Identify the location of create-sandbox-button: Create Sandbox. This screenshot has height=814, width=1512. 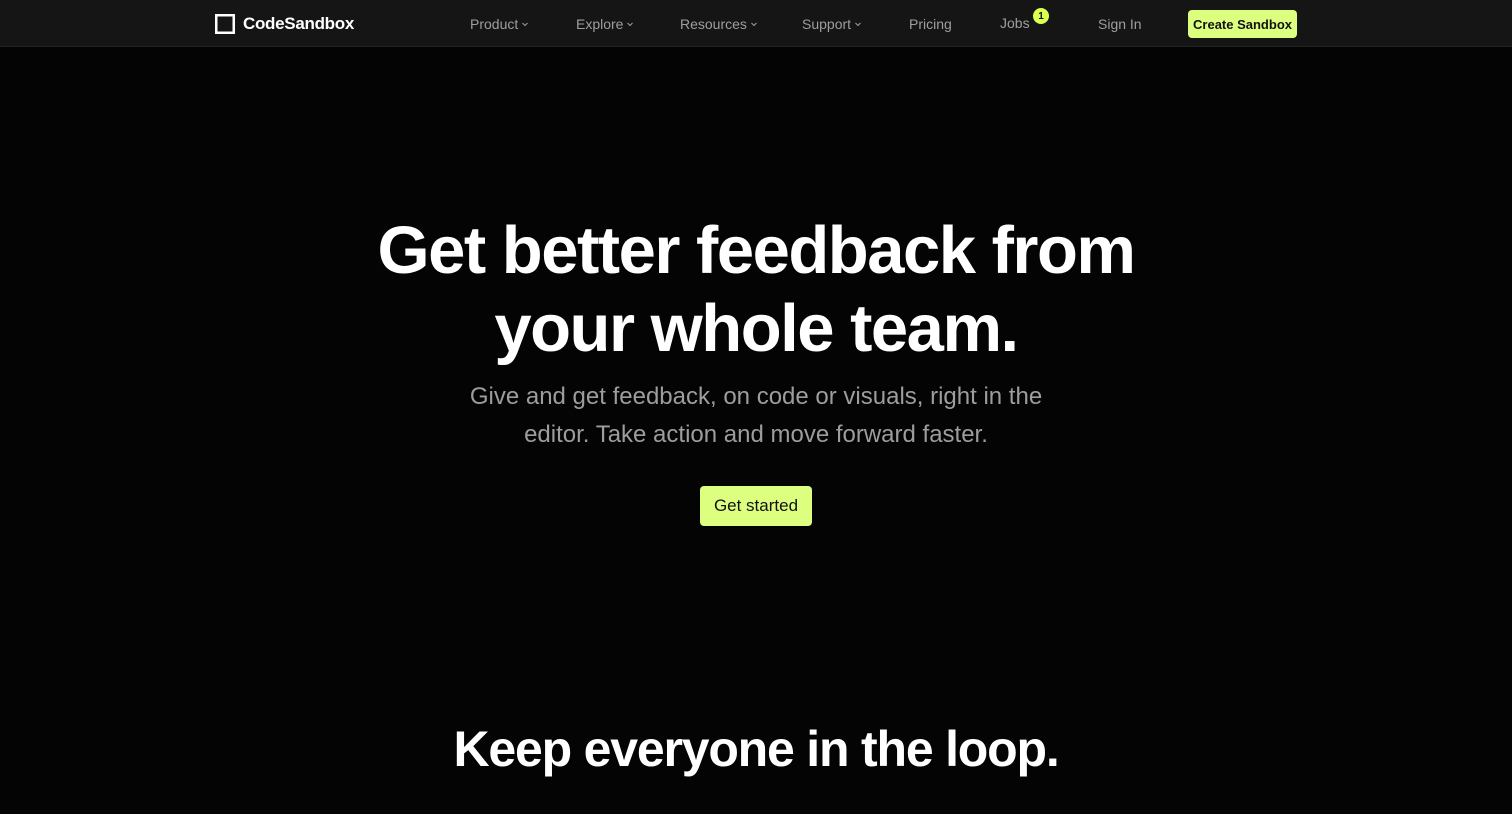
(1242, 24).